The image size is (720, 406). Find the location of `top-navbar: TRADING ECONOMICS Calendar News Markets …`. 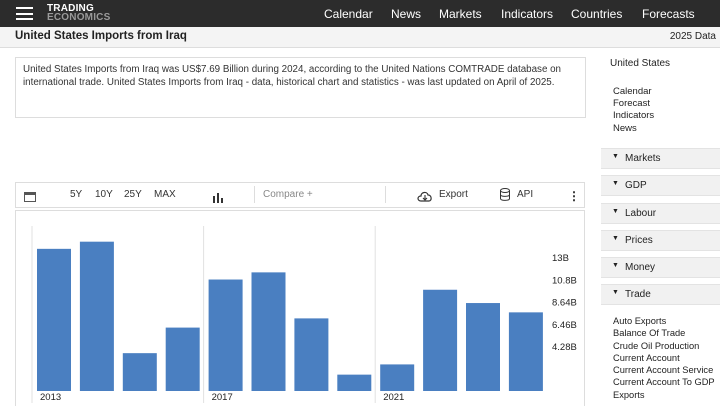

top-navbar: TRADING ECONOMICS Calendar News Markets … is located at coordinates (360, 13).